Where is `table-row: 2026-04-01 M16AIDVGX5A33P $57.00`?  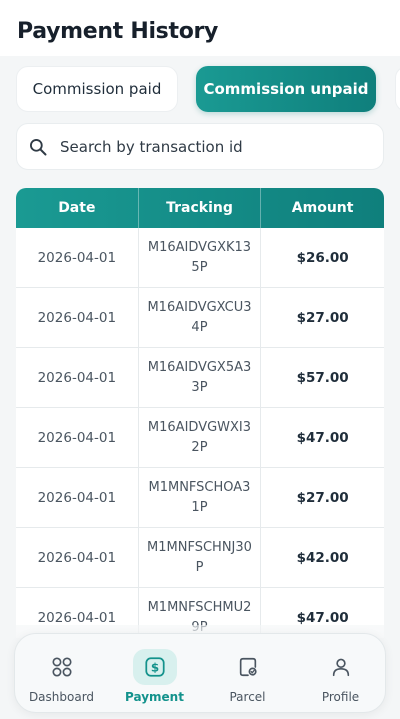
table-row: 2026-04-01 M16AIDVGX5A33P $57.00 is located at coordinates (200, 378).